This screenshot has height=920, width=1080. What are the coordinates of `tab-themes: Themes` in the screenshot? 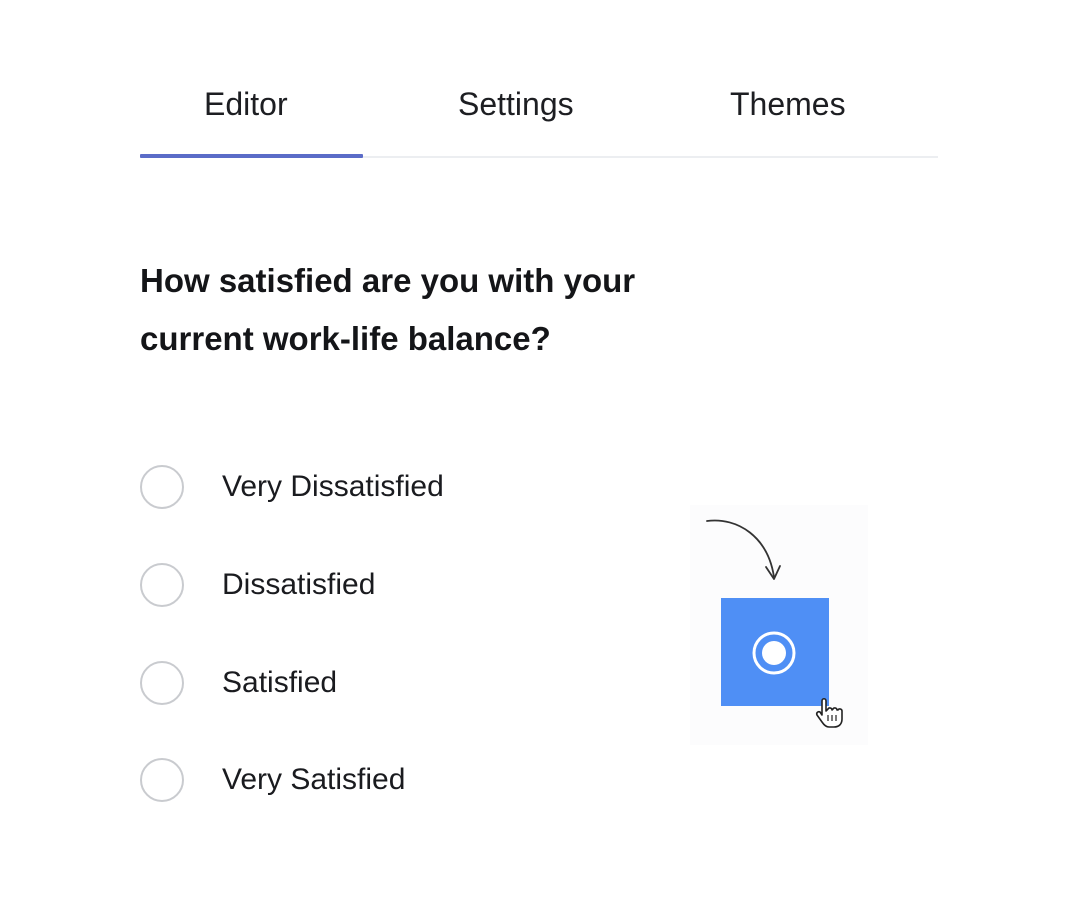 It's located at (788, 104).